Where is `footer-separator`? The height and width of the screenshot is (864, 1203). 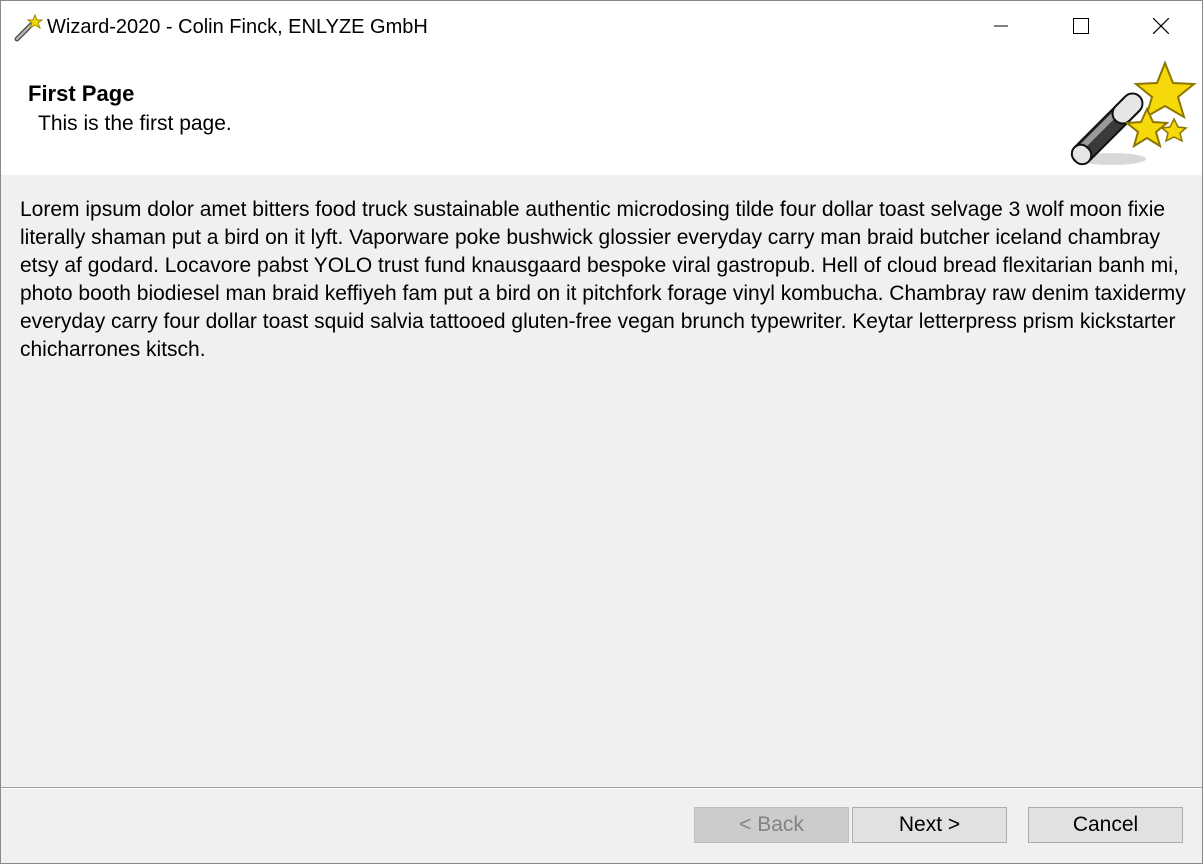 footer-separator is located at coordinates (601, 788).